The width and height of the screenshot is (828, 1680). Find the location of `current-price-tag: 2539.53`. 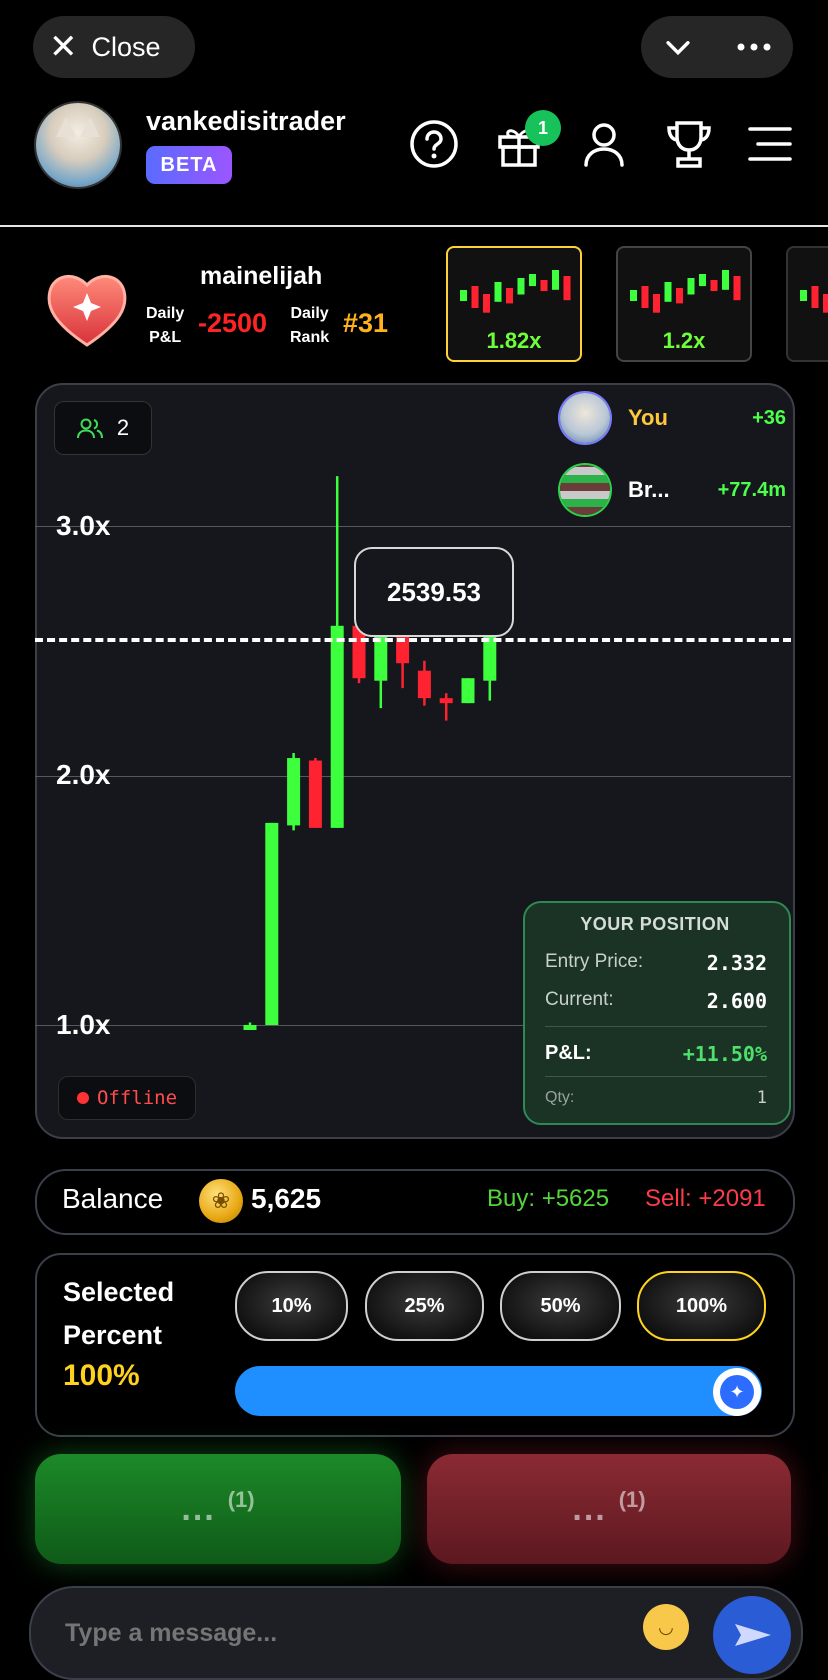

current-price-tag: 2539.53 is located at coordinates (434, 592).